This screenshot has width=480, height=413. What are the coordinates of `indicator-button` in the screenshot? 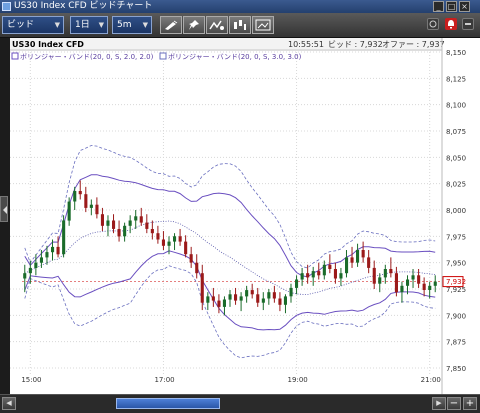 It's located at (217, 25).